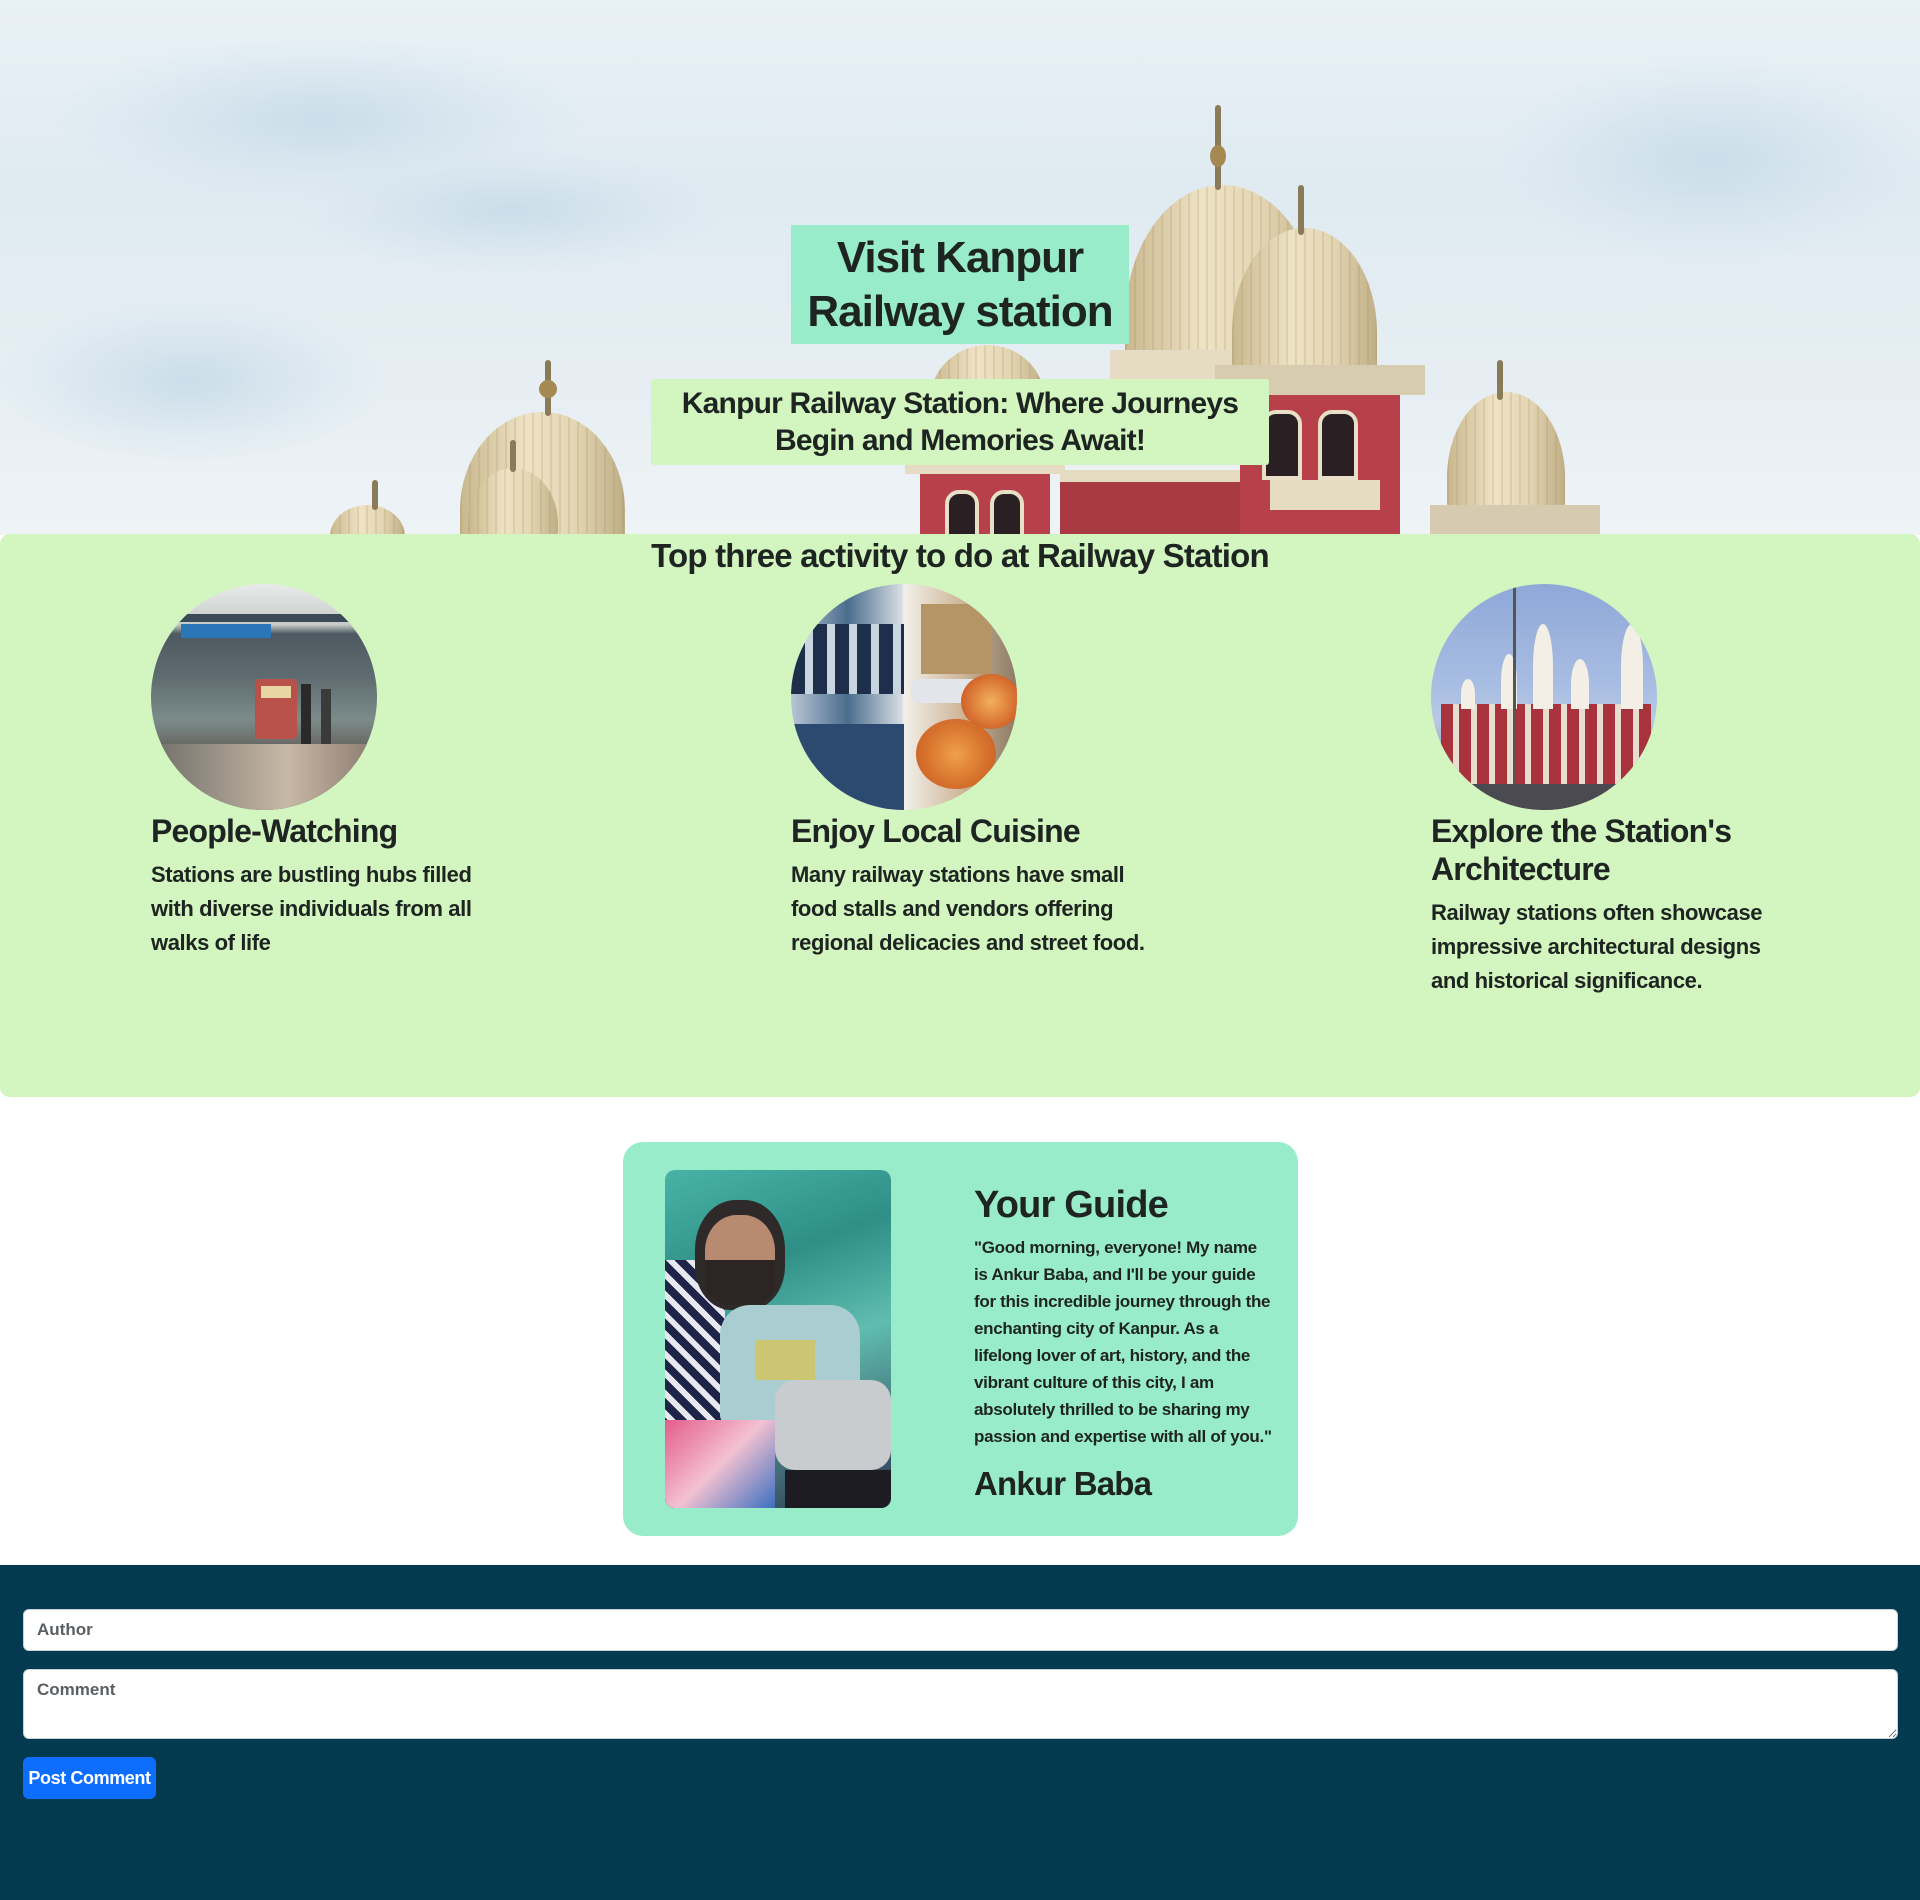  What do you see at coordinates (89, 1778) in the screenshot?
I see `post-comment-button: Post Comment` at bounding box center [89, 1778].